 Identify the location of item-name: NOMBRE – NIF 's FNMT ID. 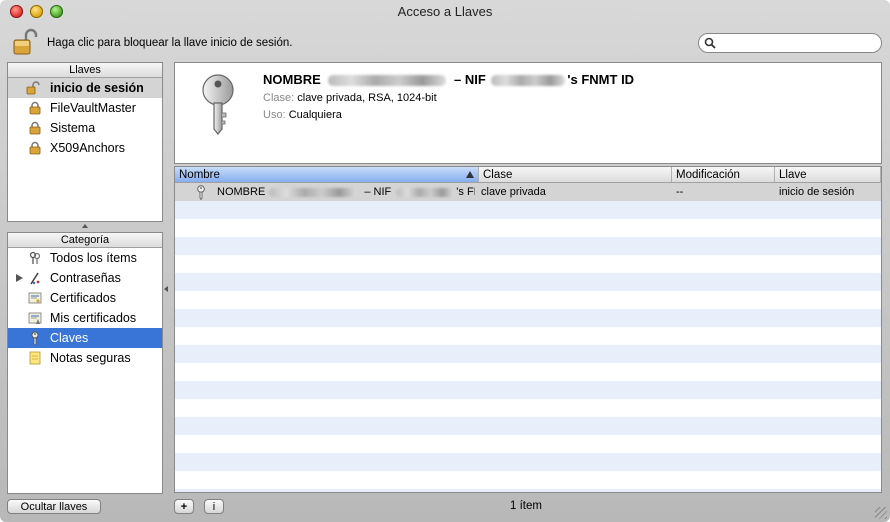
(448, 79).